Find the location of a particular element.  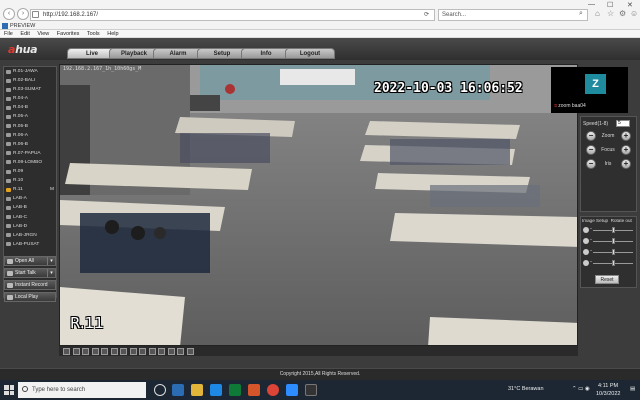

instant-record-button: Instant Record is located at coordinates (30, 285).